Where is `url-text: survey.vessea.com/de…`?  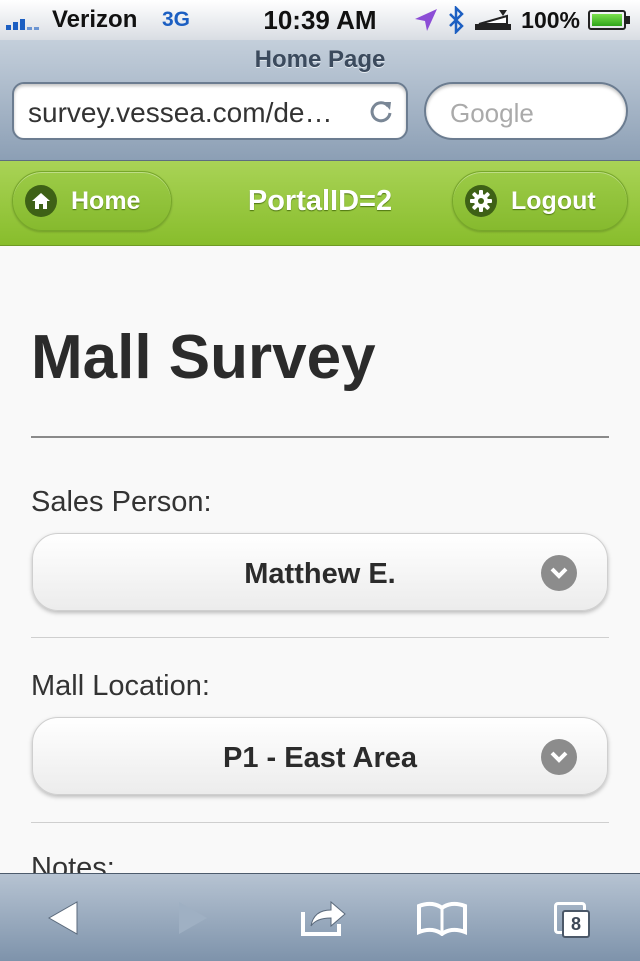
url-text: survey.vessea.com/de… is located at coordinates (180, 112).